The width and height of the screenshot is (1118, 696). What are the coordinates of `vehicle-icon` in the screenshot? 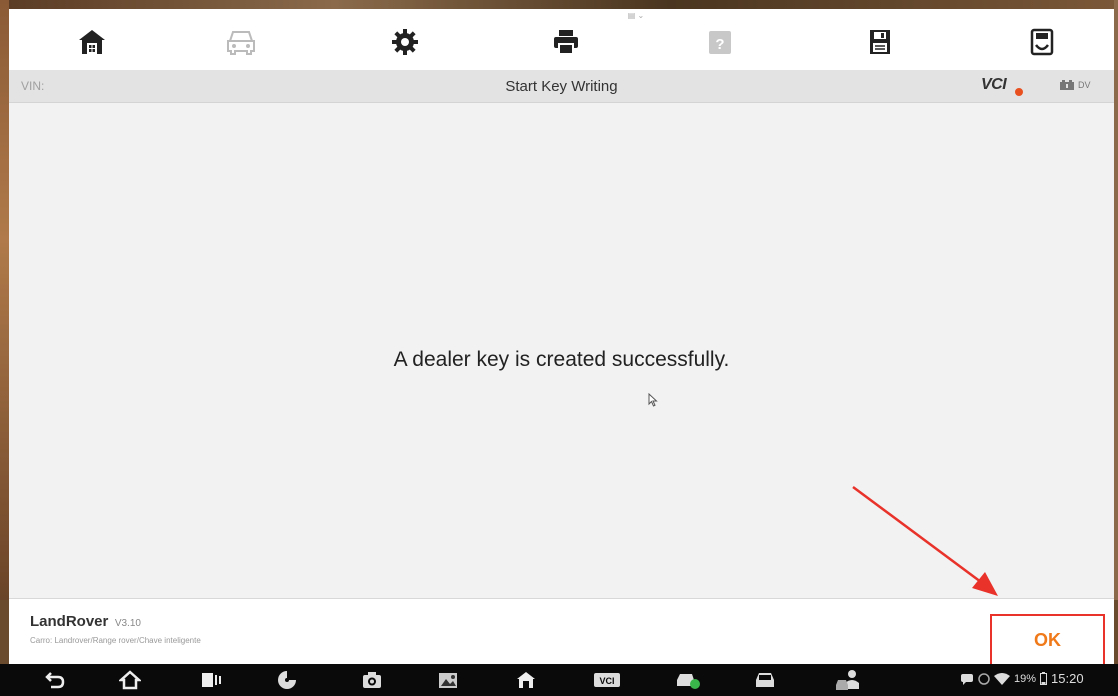 It's located at (241, 43).